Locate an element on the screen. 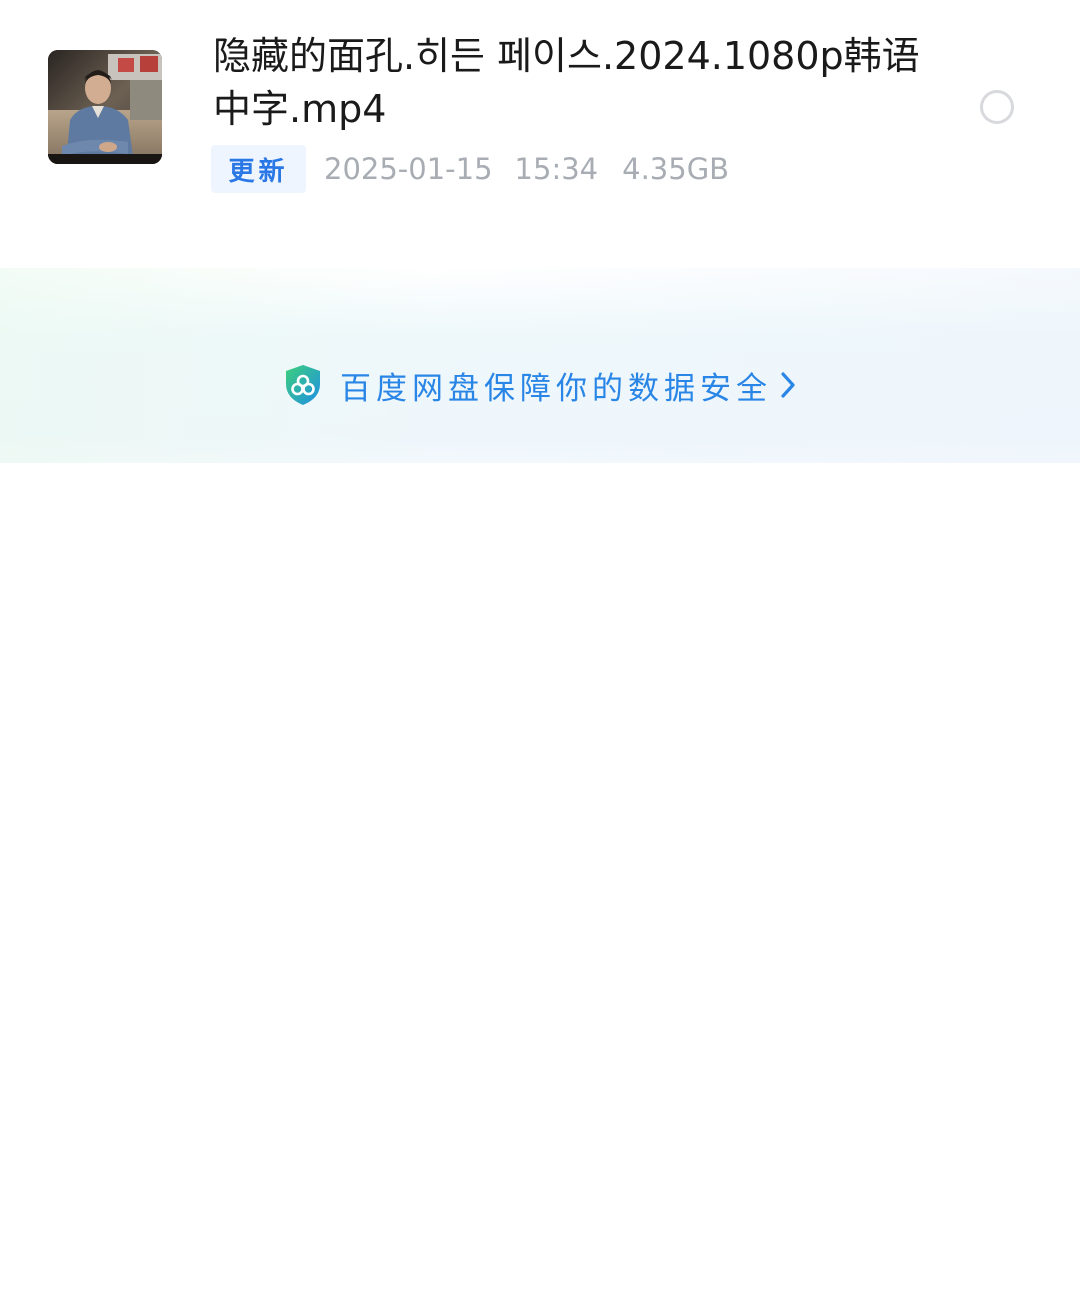 This screenshot has height=1292, width=1080. file-date: 2025-01-15 is located at coordinates (408, 169).